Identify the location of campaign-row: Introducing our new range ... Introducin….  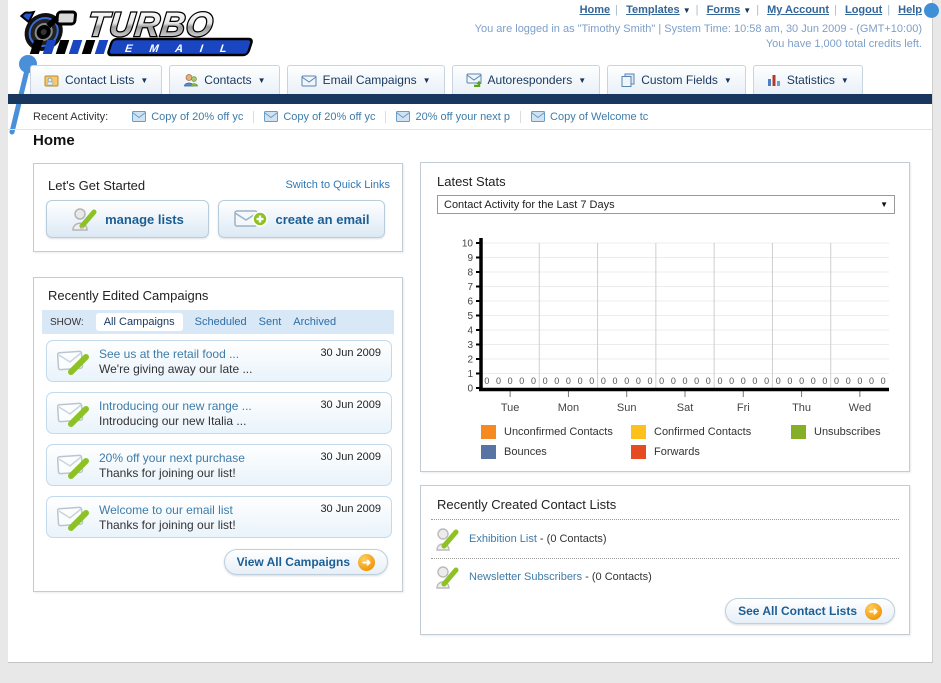
(219, 413).